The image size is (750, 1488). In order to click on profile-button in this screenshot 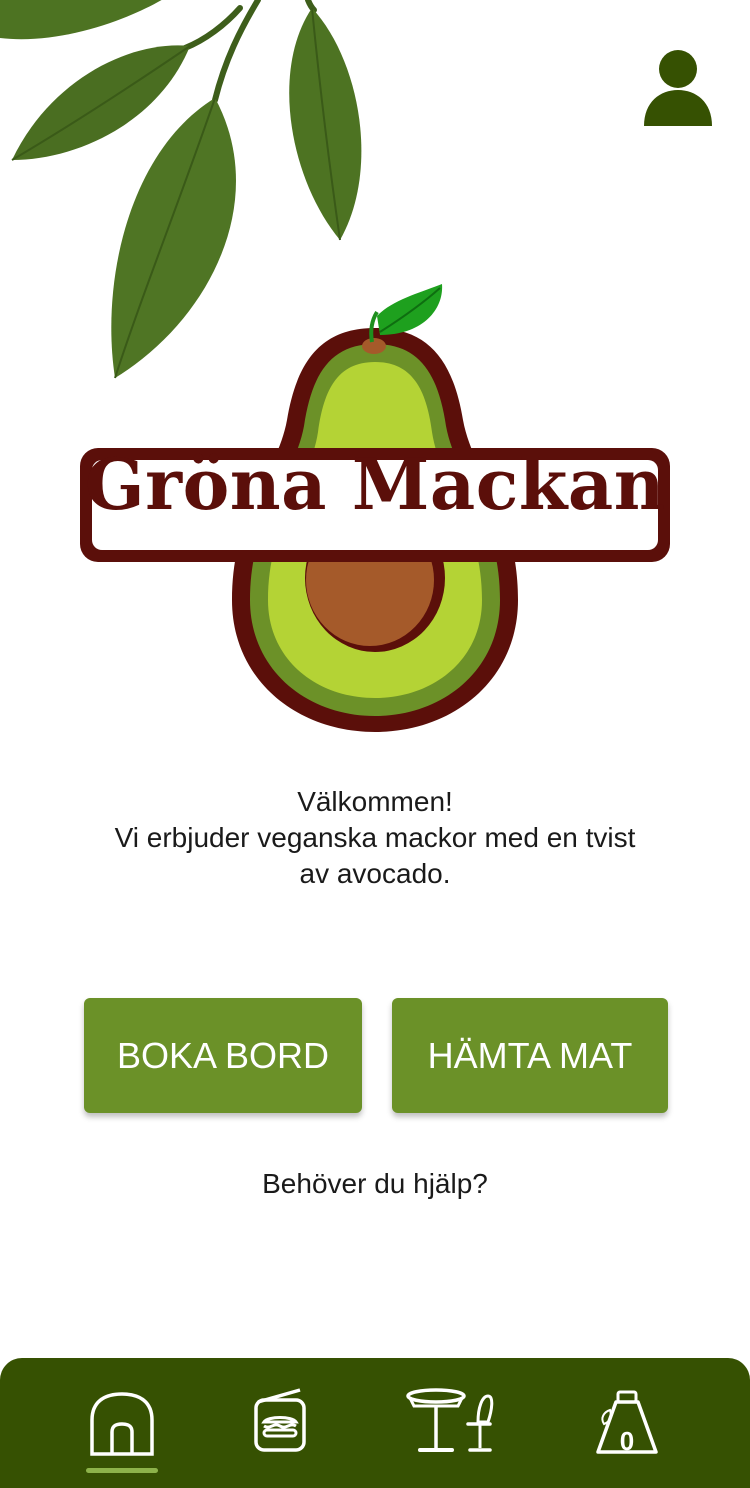, I will do `click(678, 87)`.